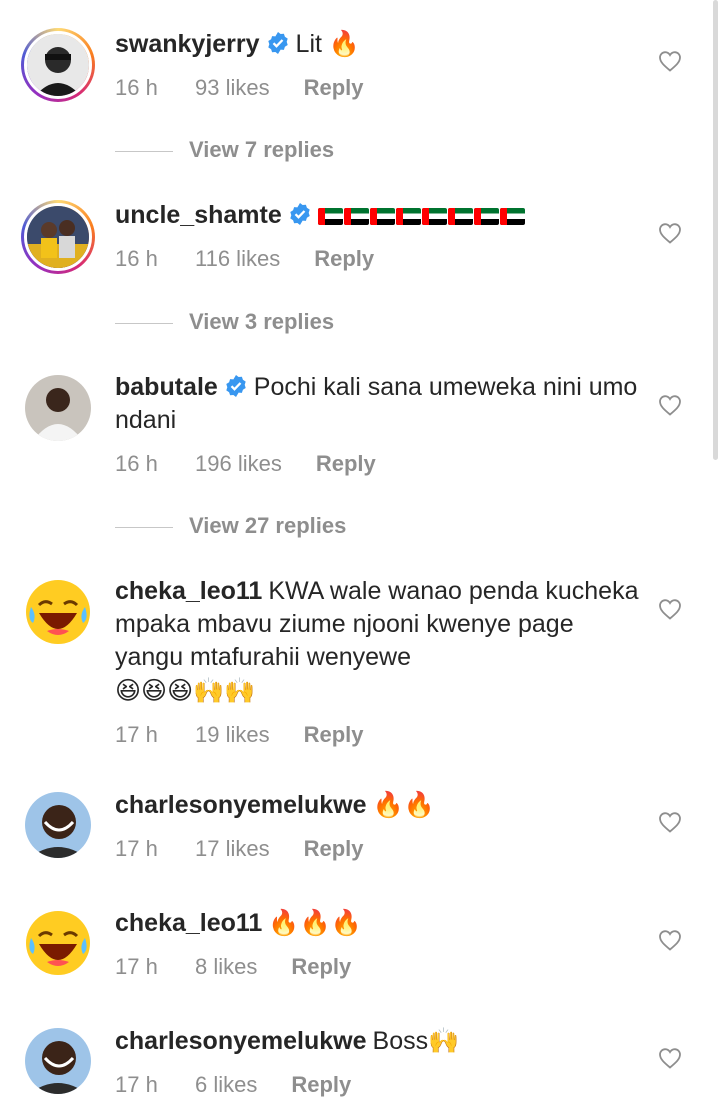  What do you see at coordinates (400, 1041) in the screenshot?
I see `comment-text: Boss` at bounding box center [400, 1041].